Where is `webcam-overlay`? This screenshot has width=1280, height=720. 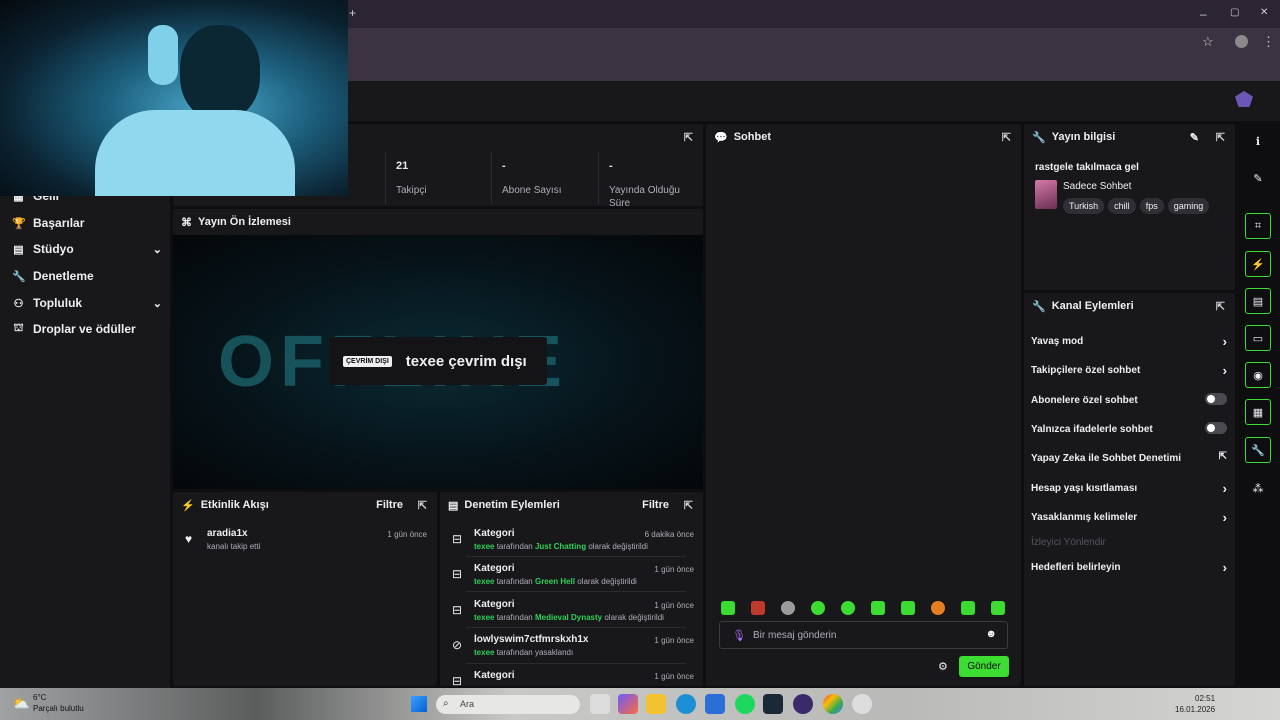 webcam-overlay is located at coordinates (174, 98).